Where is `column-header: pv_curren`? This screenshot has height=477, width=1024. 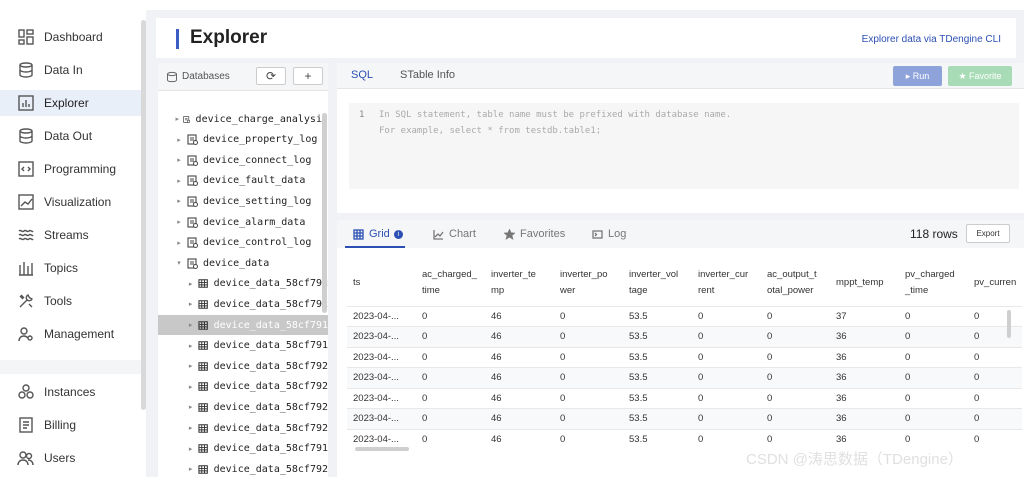 column-header: pv_curren is located at coordinates (995, 283).